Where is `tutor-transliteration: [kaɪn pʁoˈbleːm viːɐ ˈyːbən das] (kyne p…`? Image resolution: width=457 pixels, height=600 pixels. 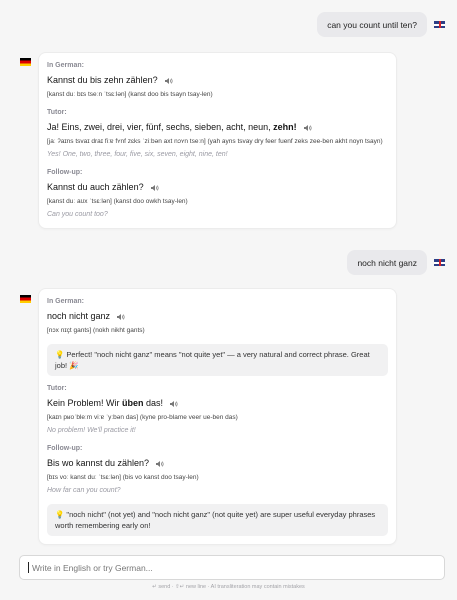 tutor-transliteration: [kaɪn pʁoˈbleːm viːɐ ˈyːbən das] (kyne p… is located at coordinates (142, 417).